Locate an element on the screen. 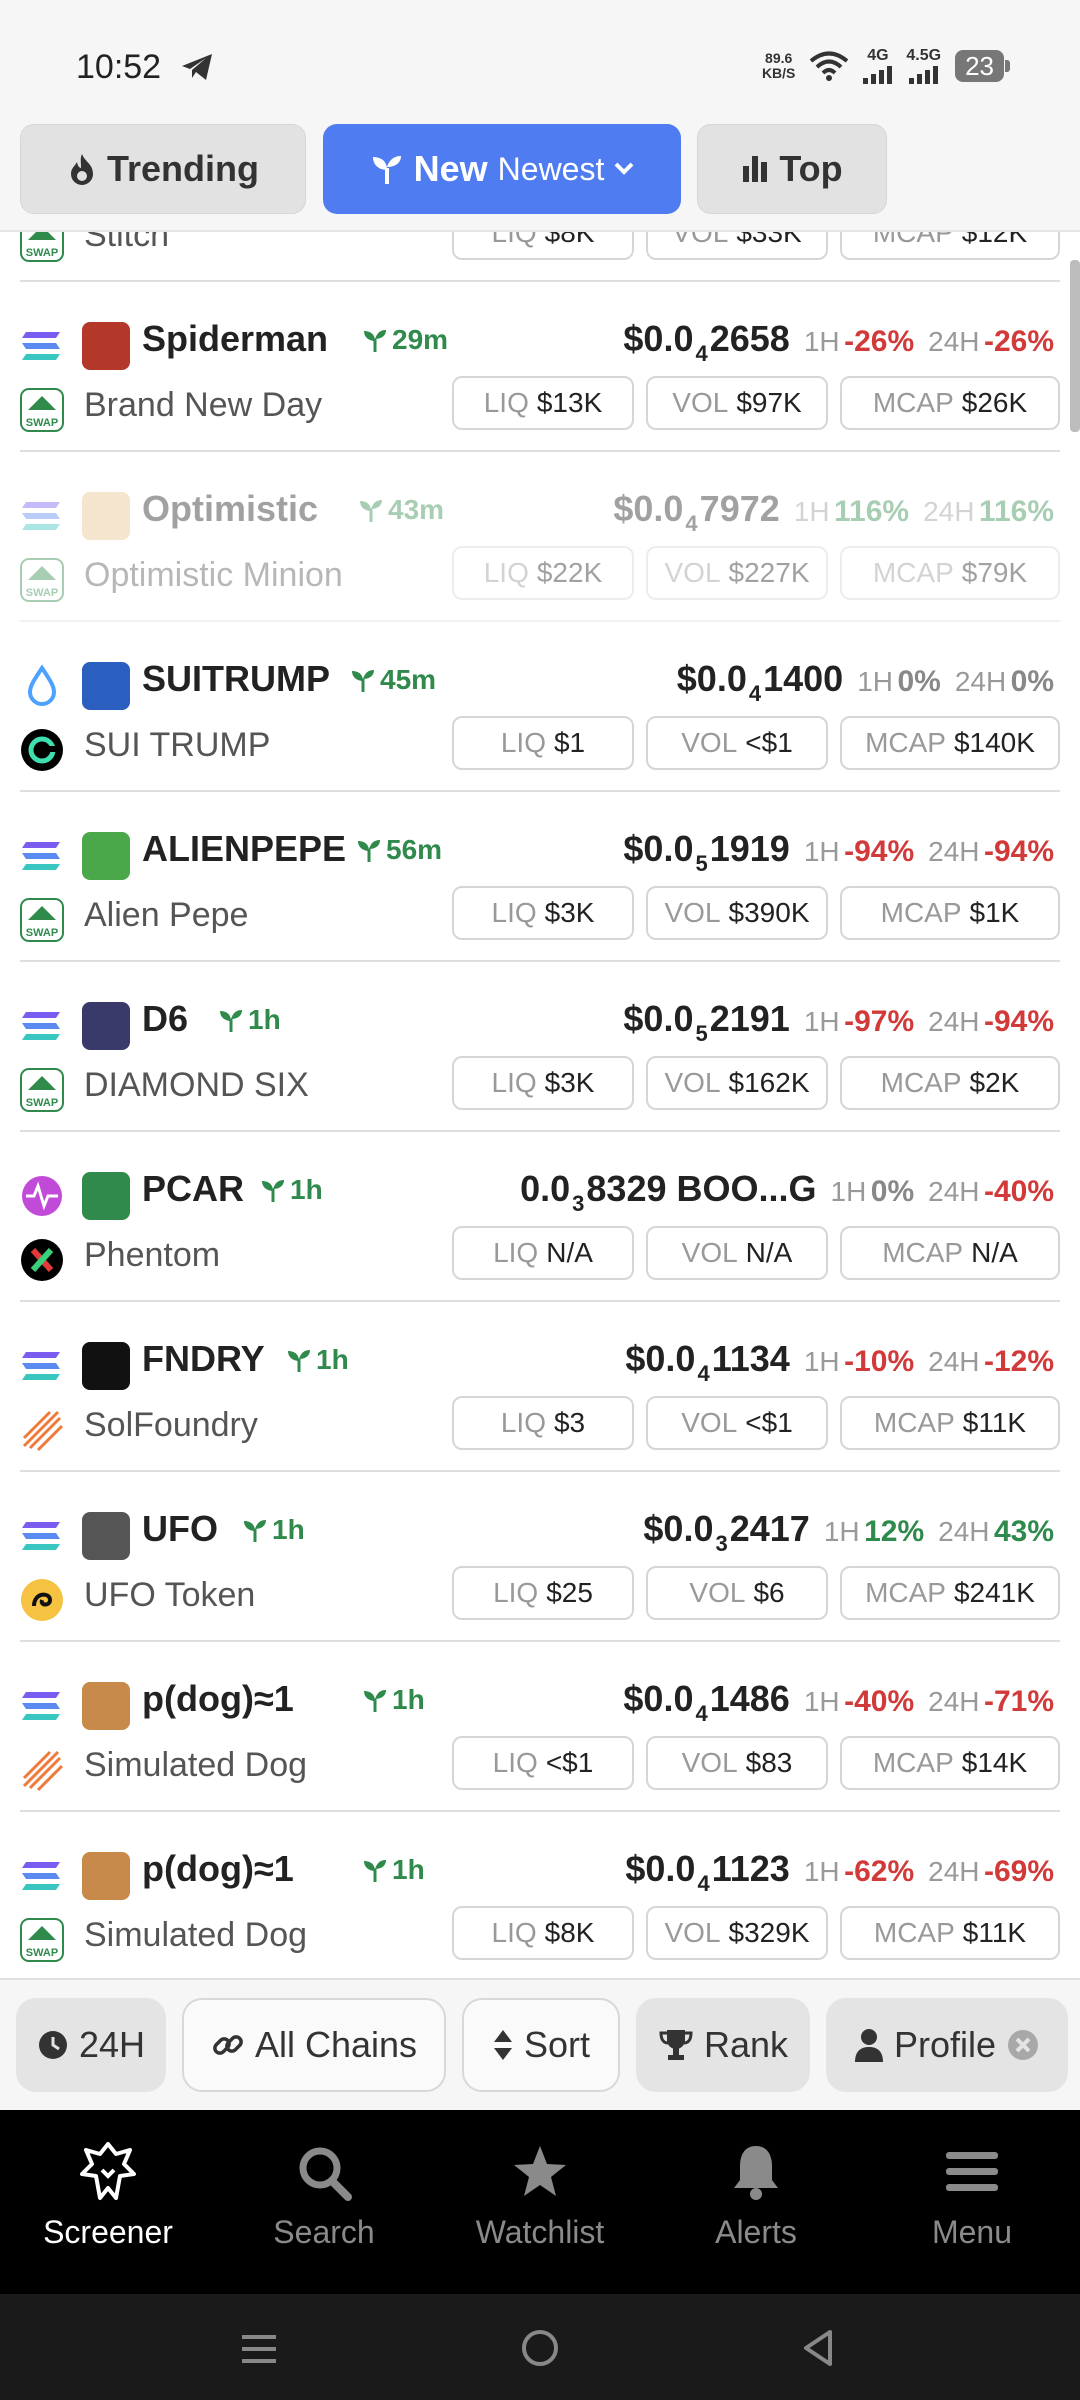 This screenshot has height=2400, width=1080. token-symbol: p(dog)≈1 is located at coordinates (218, 1868).